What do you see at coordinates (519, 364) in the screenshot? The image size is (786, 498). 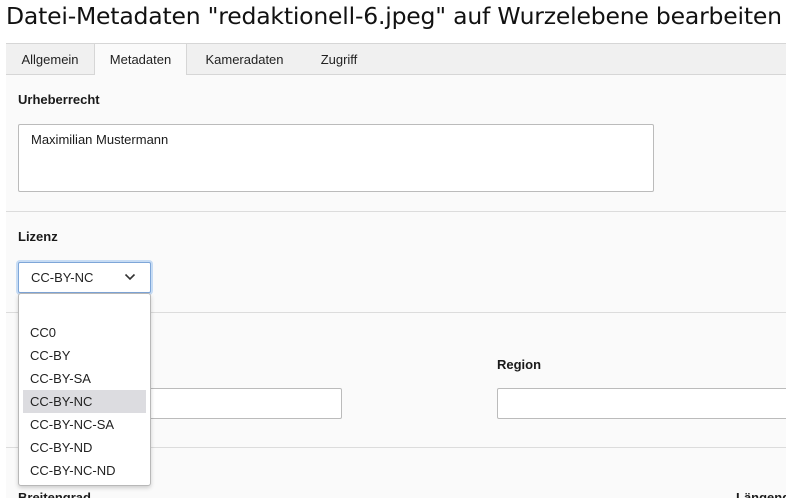 I see `region-label: Region` at bounding box center [519, 364].